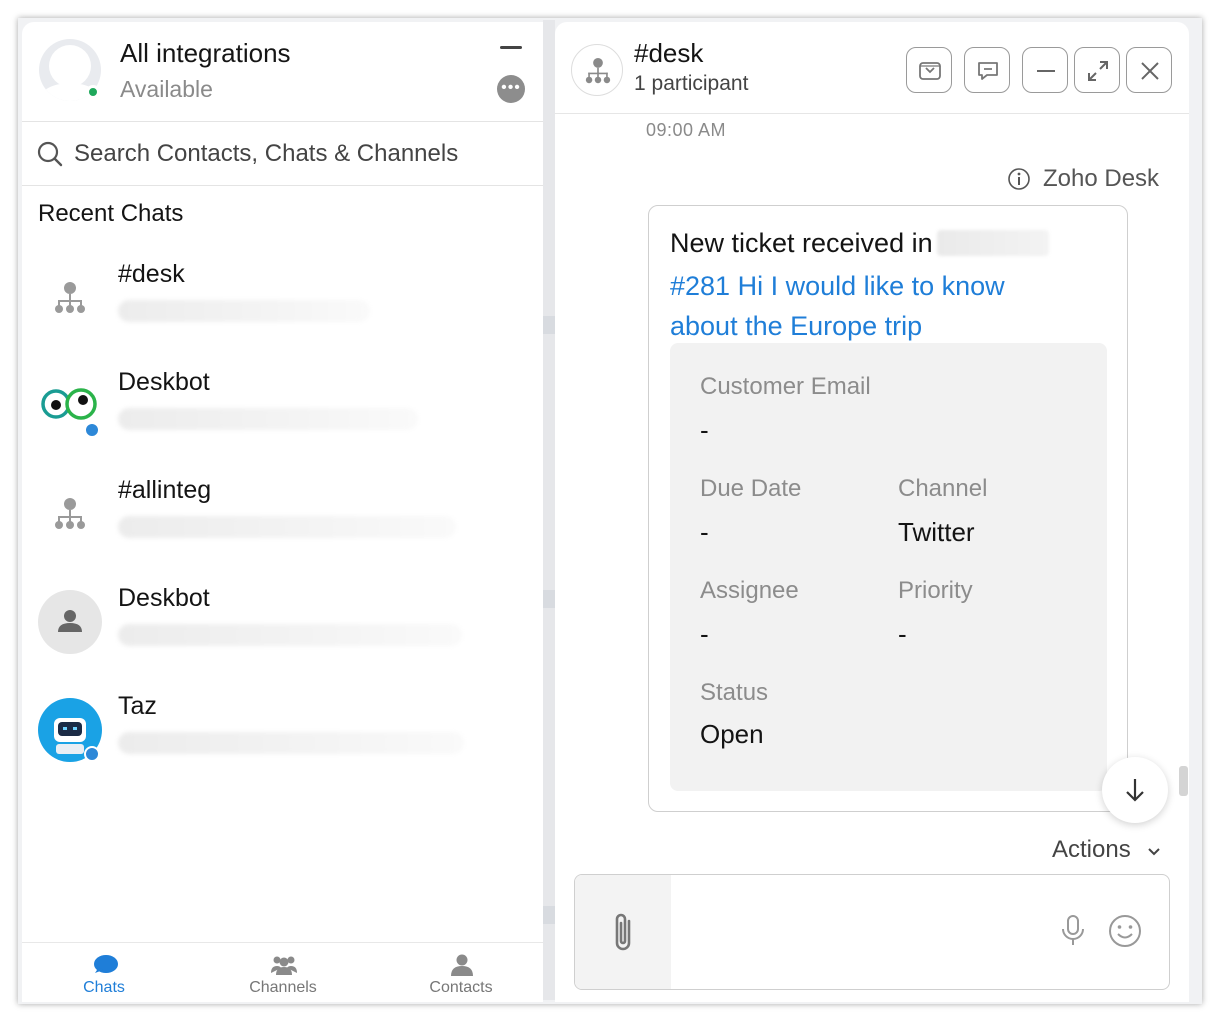  I want to click on assignee-label: Assignee, so click(749, 590).